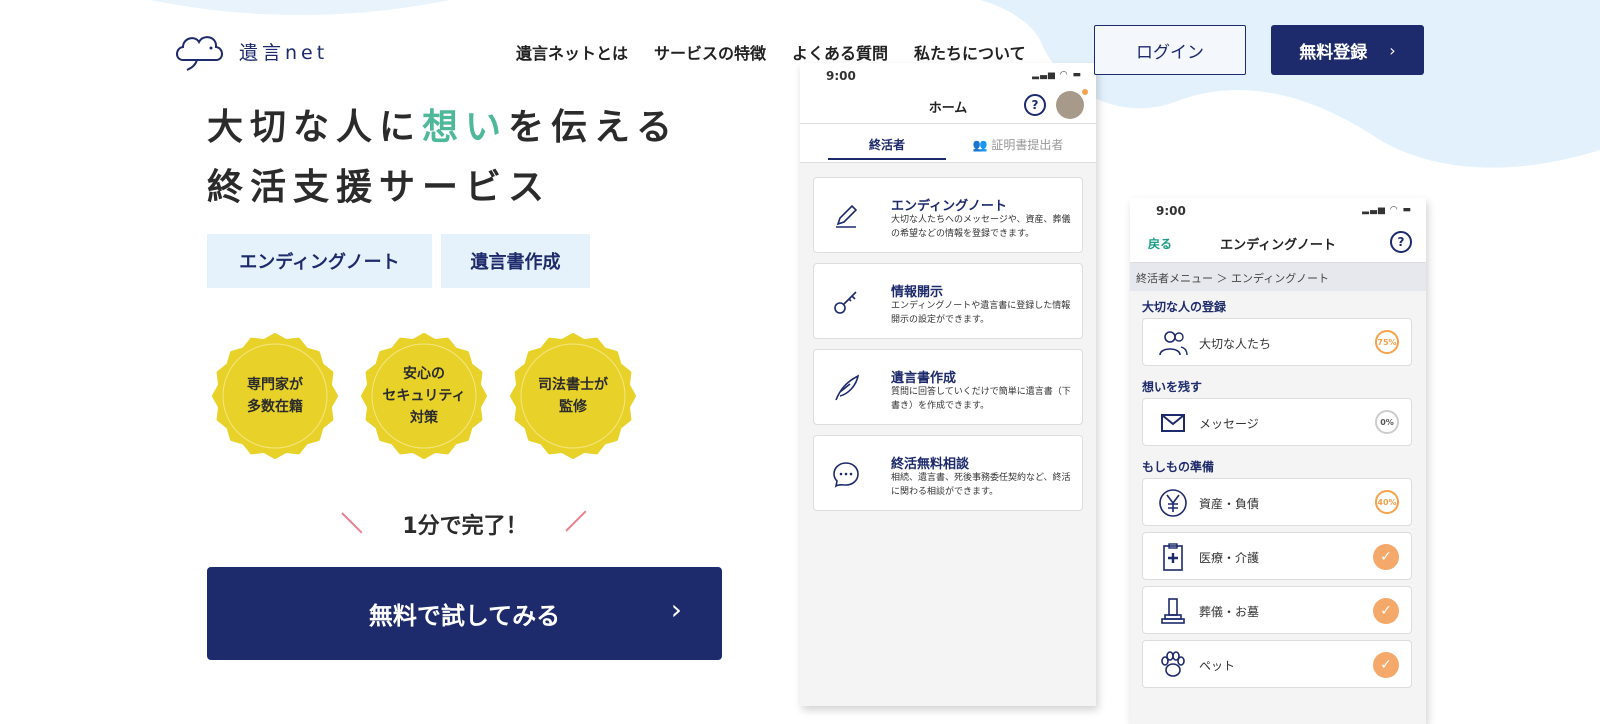 This screenshot has width=1600, height=724. I want to click on register-label: 無料登録, so click(1333, 52).